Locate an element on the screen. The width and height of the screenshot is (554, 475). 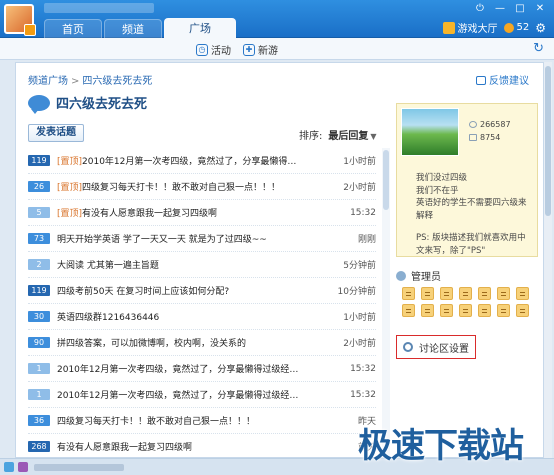
sort-value: 最后回复 is located at coordinates (348, 136).